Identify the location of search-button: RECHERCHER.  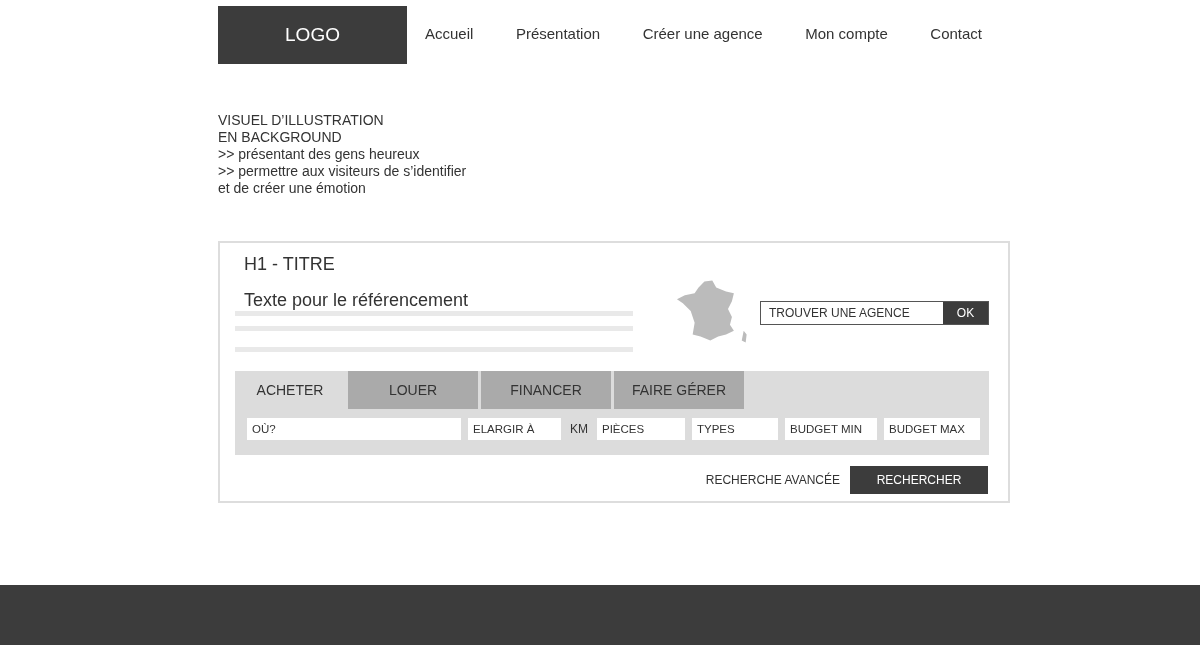
(919, 480).